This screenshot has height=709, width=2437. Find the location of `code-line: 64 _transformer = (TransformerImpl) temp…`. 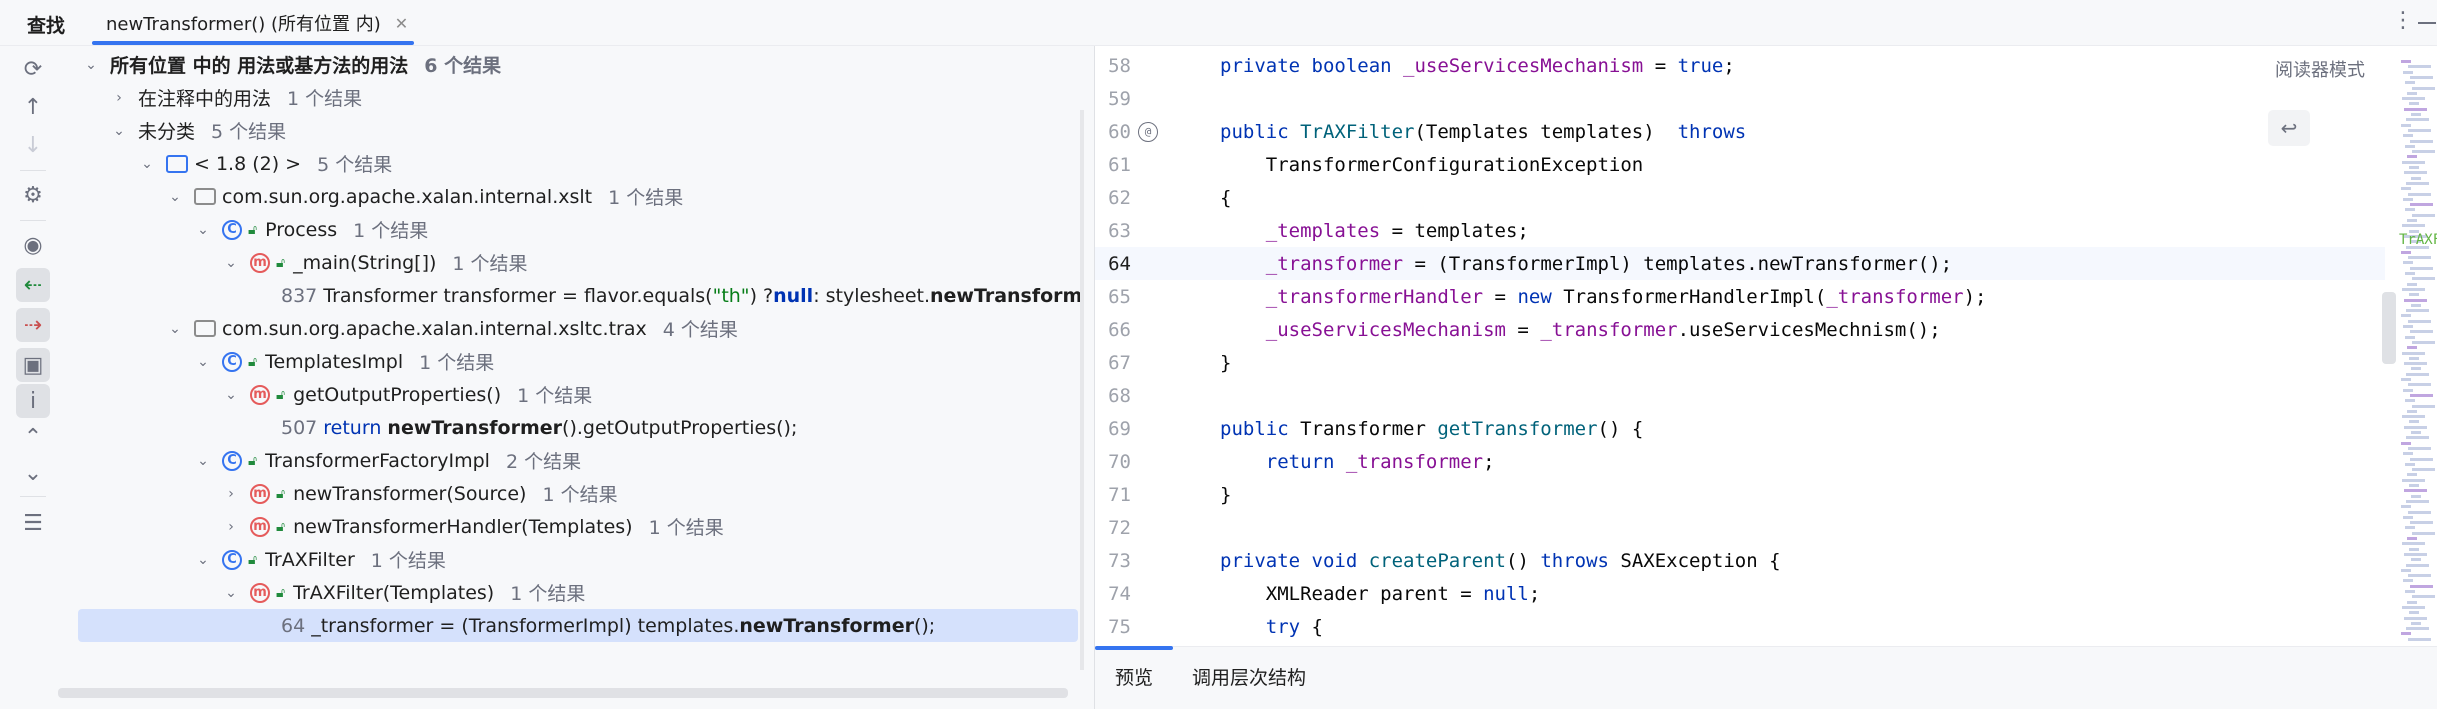

code-line: 64 _transformer = (TransformerImpl) temp… is located at coordinates (1740, 263).